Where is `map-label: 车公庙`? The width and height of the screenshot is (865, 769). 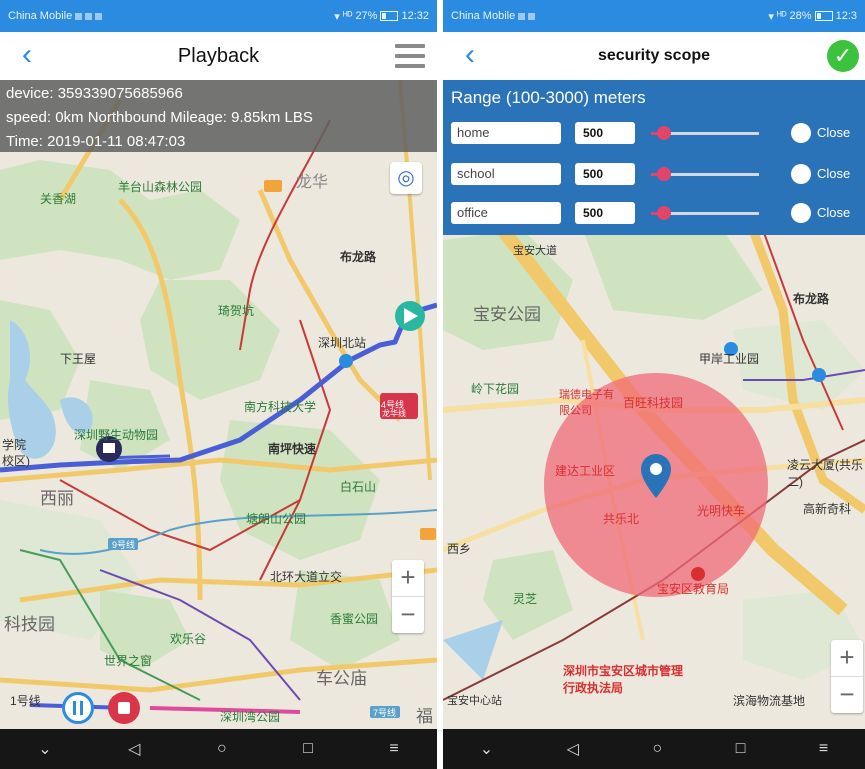
map-label: 车公庙 is located at coordinates (341, 678).